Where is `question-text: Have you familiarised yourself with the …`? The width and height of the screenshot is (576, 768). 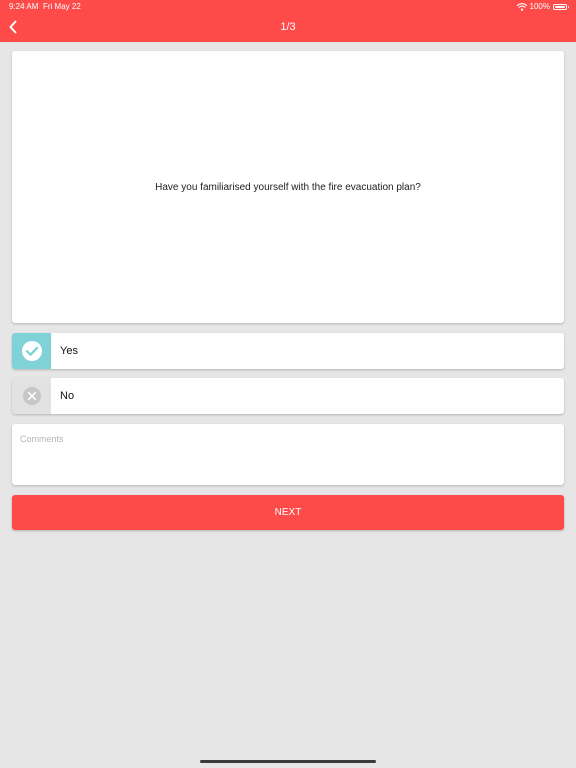
question-text: Have you familiarised yourself with the … is located at coordinates (288, 187).